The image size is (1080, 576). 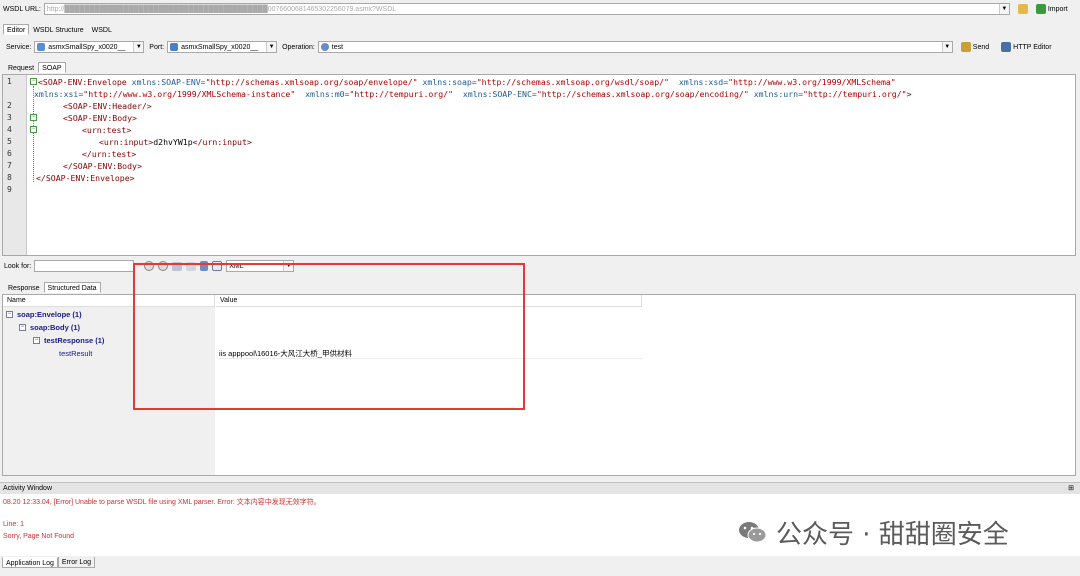 What do you see at coordinates (9, 117) in the screenshot?
I see `line-number: 3` at bounding box center [9, 117].